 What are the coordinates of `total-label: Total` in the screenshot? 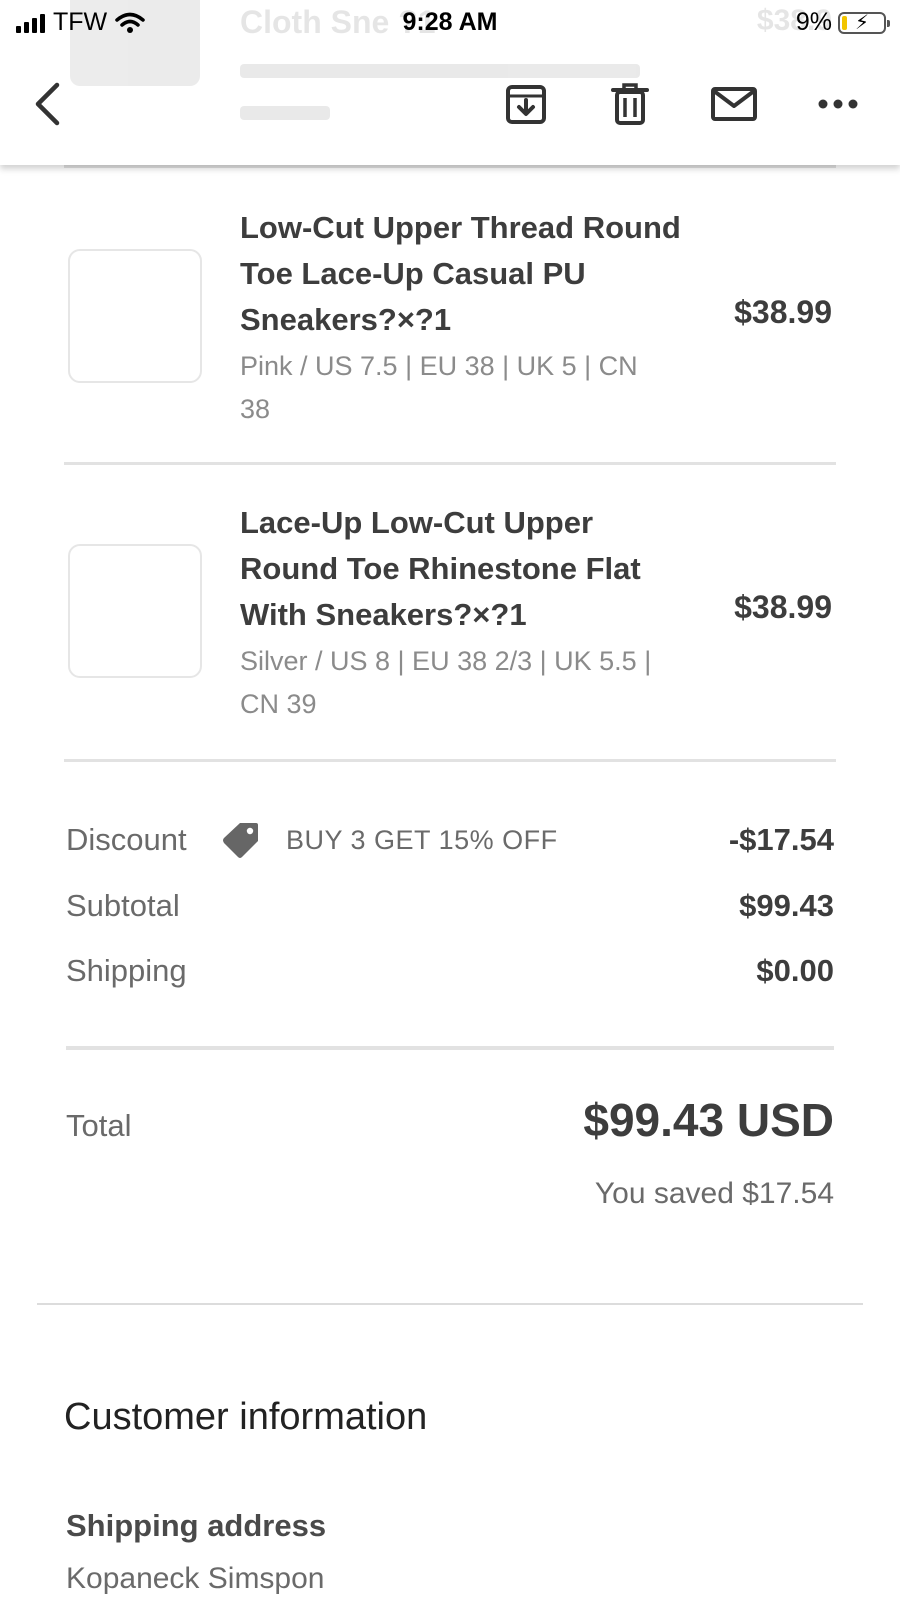 It's located at (99, 1125).